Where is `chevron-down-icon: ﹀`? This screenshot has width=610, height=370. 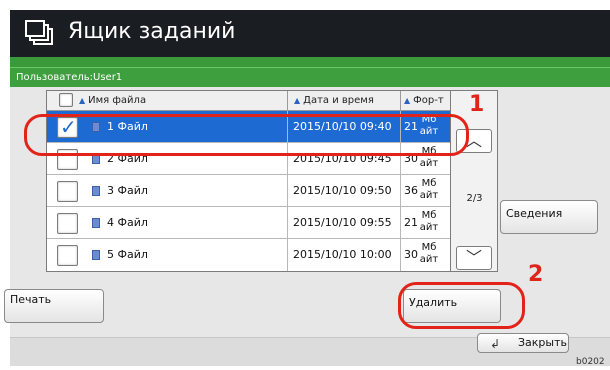 chevron-down-icon: ﹀ is located at coordinates (473, 257).